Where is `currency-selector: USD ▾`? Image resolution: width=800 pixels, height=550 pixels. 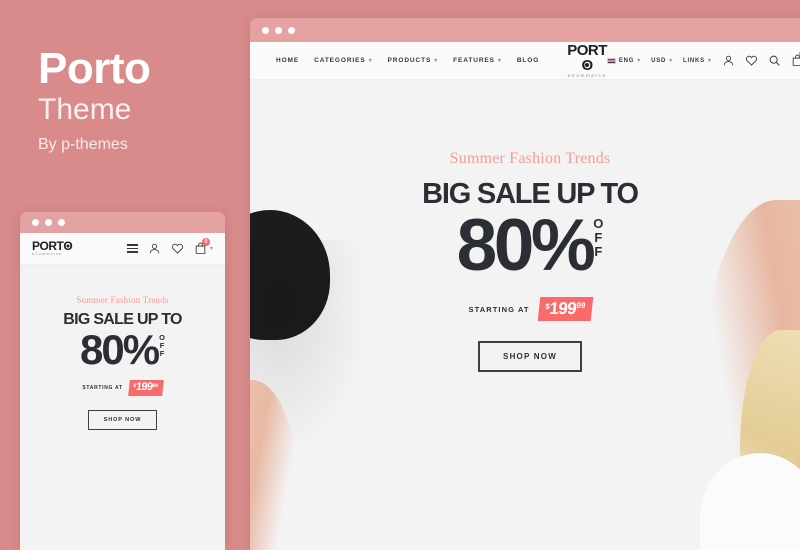
currency-selector: USD ▾ is located at coordinates (662, 61).